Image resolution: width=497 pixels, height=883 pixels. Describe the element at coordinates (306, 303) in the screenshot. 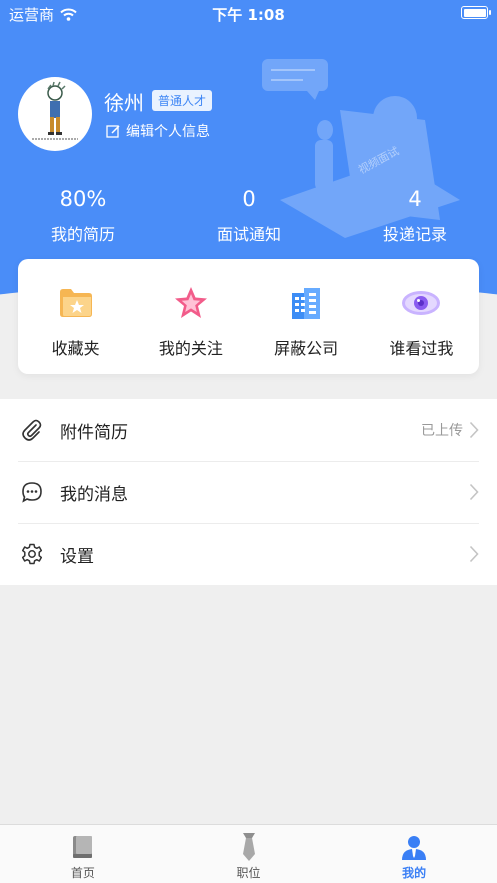

I see `building-icon` at that location.